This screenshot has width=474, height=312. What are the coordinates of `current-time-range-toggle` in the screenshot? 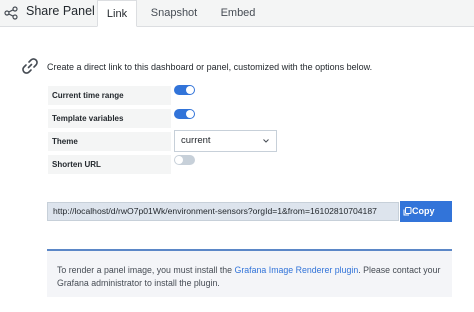 It's located at (184, 90).